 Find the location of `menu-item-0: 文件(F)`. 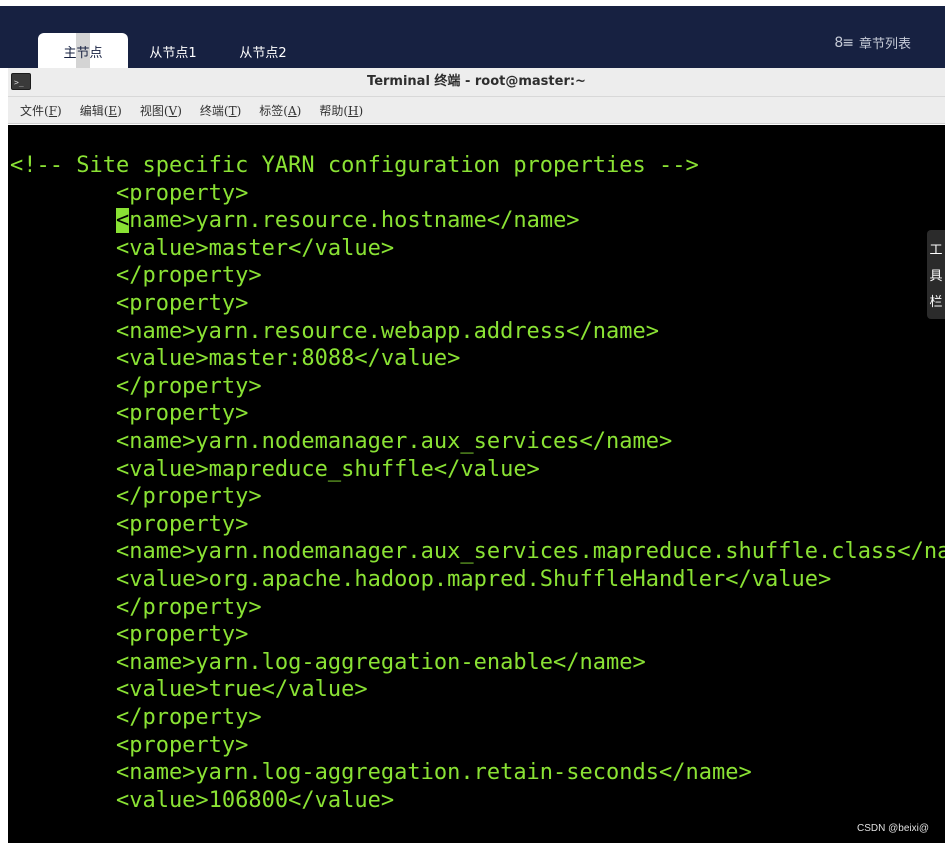

menu-item-0: 文件(F) is located at coordinates (41, 110).